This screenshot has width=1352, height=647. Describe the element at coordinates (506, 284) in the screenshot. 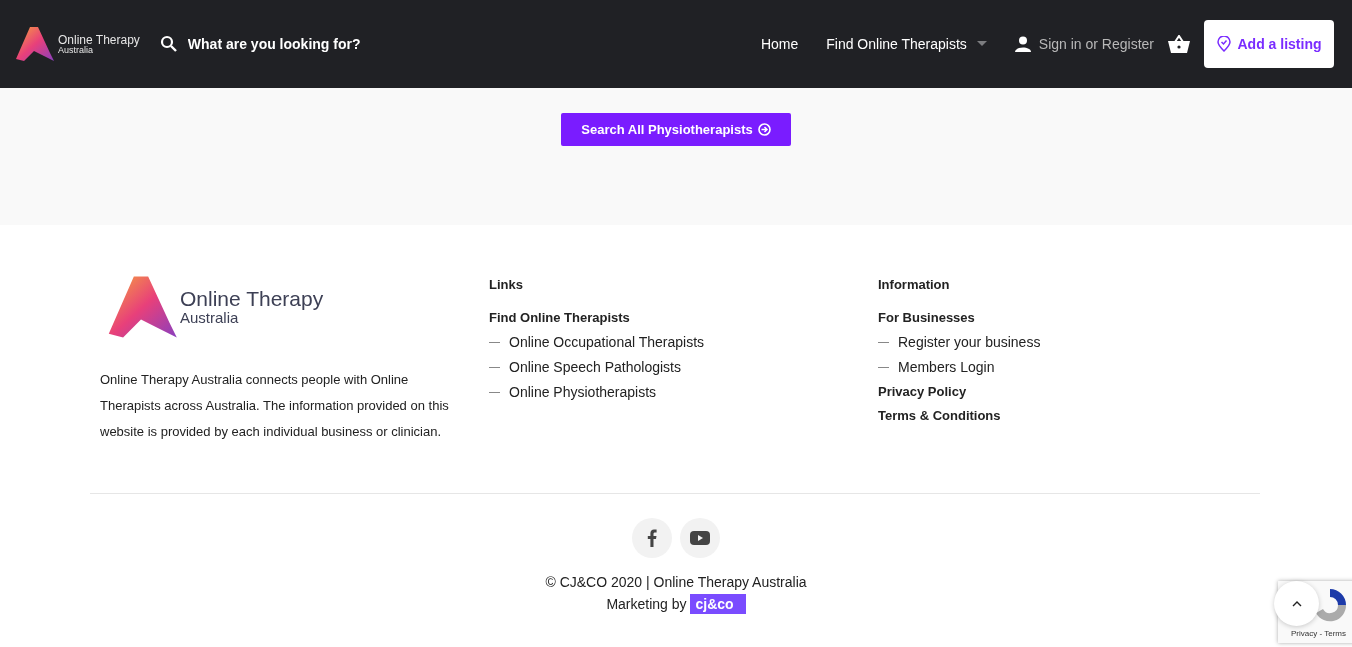

I see `column-title: Links` at that location.